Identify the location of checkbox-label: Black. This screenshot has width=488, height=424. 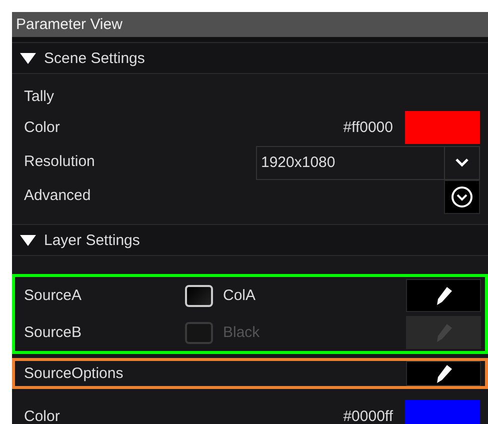
(242, 332).